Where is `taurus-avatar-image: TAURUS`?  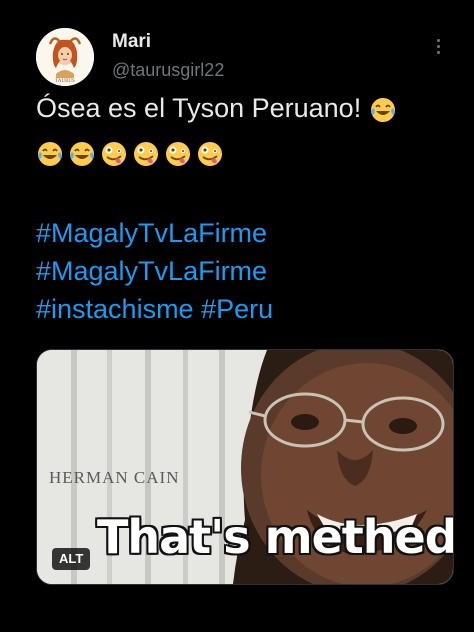 taurus-avatar-image: TAURUS is located at coordinates (65, 57).